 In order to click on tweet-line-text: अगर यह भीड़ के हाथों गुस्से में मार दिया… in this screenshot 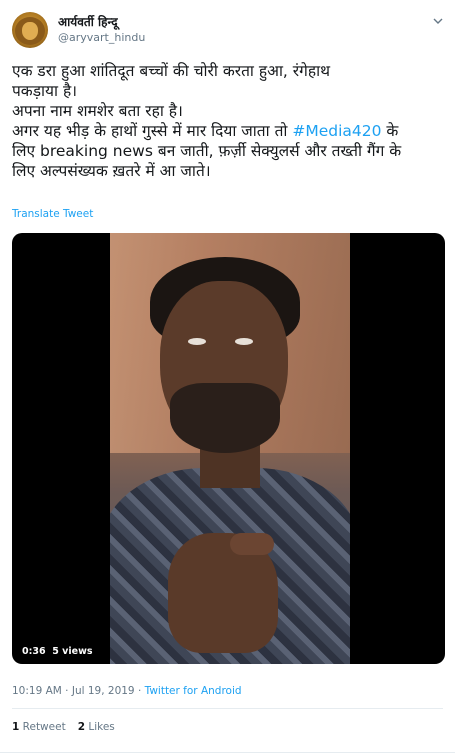, I will do `click(150, 131)`.